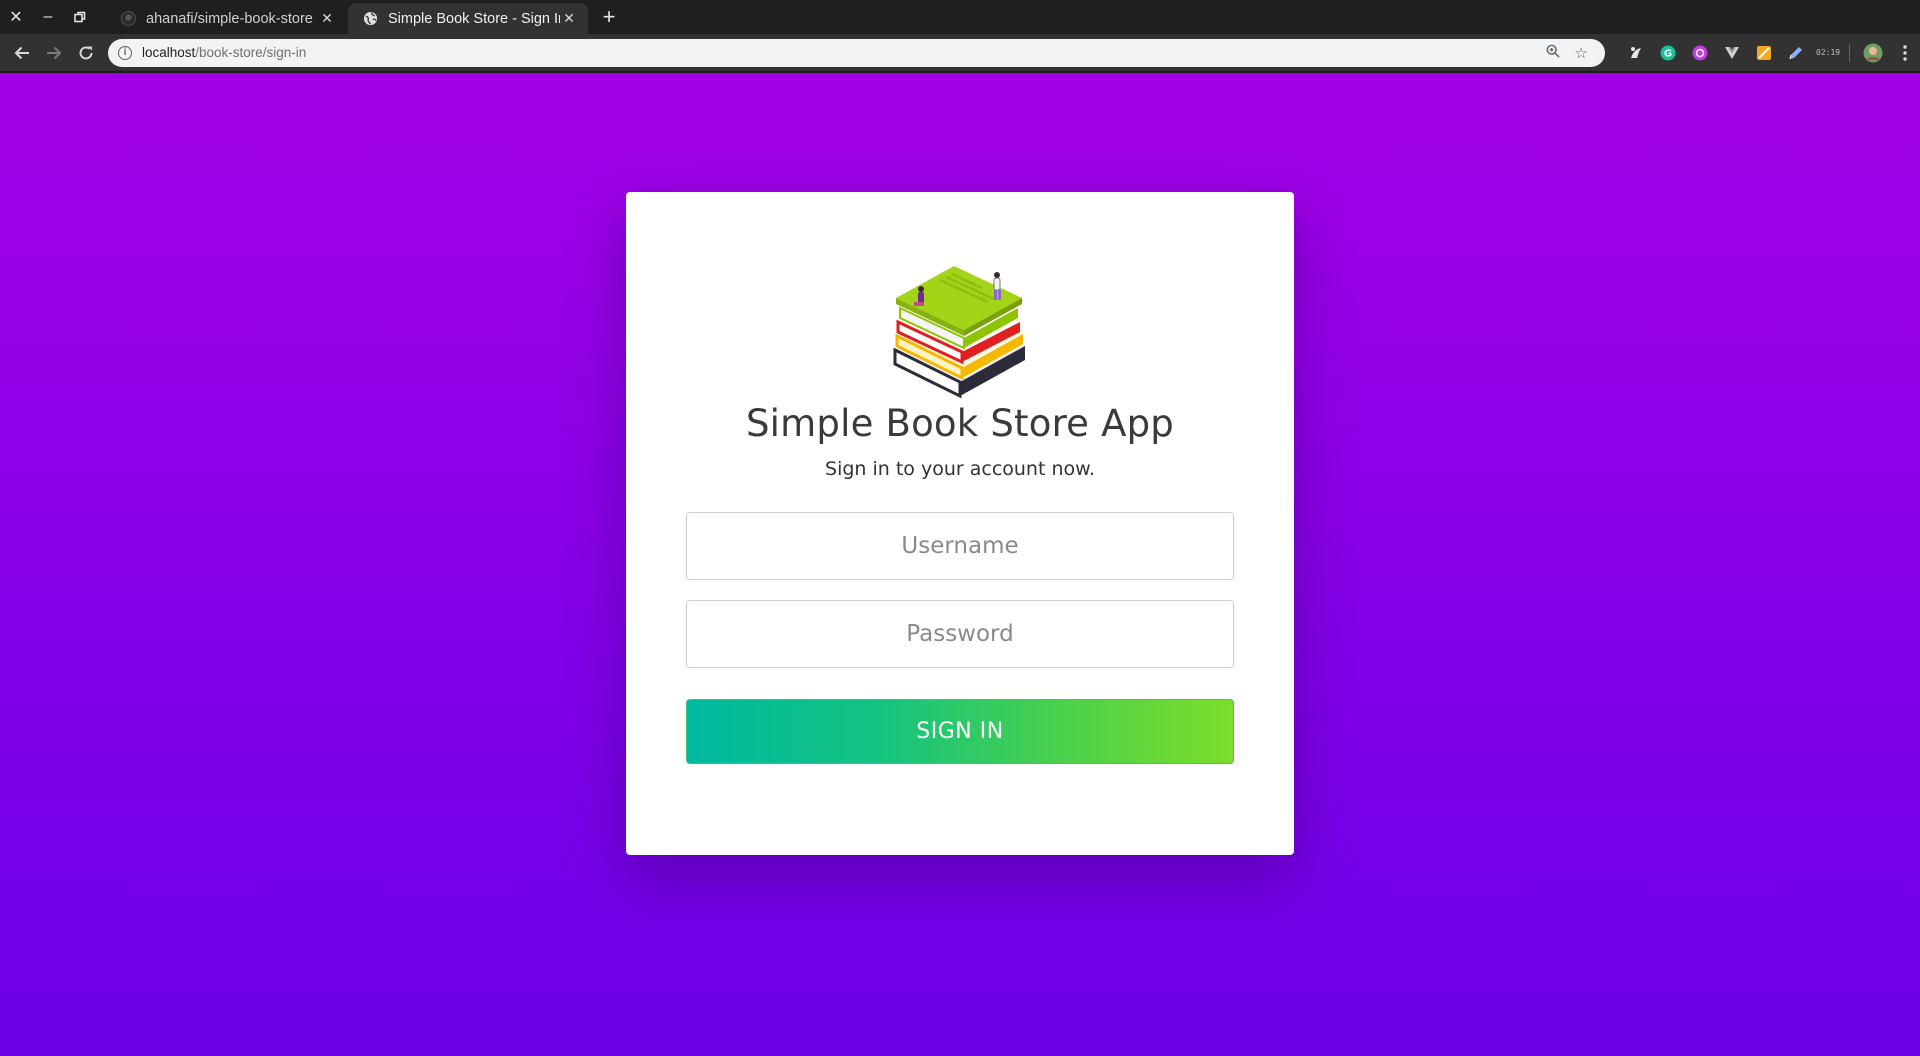 This screenshot has width=1920, height=1056. I want to click on close-window-icon: ✕, so click(16, 17).